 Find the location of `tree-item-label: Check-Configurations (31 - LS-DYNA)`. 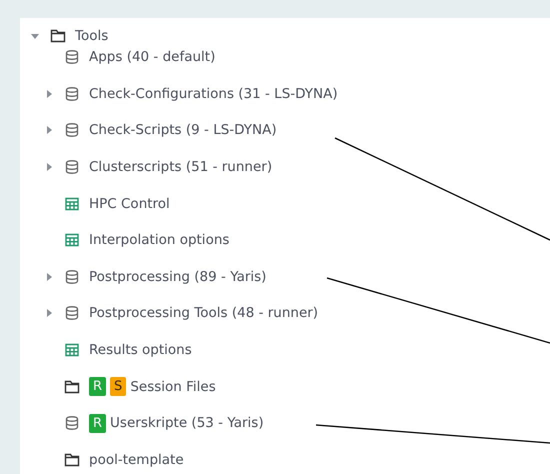

tree-item-label: Check-Configurations (31 - LS-DYNA) is located at coordinates (213, 94).